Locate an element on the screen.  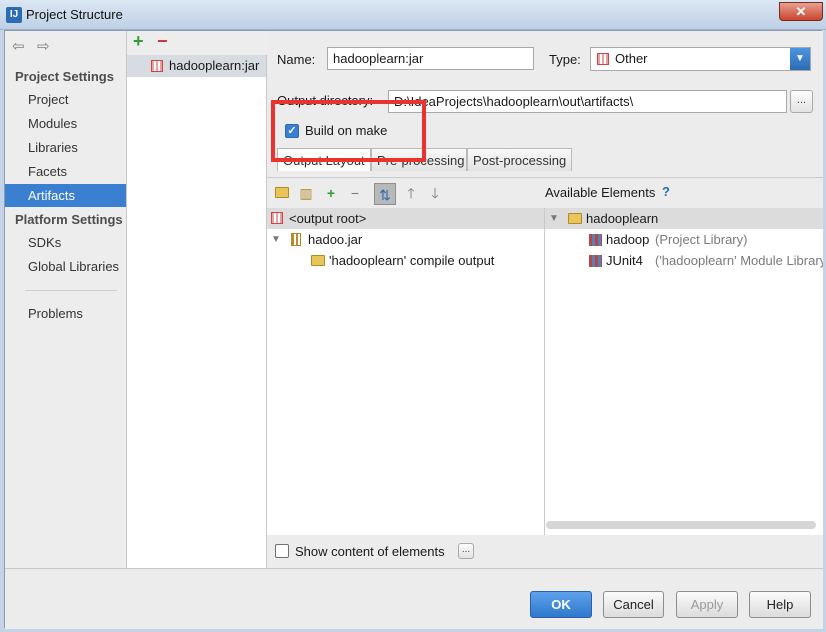
show-content-label: Show content of elements is located at coordinates (370, 551).